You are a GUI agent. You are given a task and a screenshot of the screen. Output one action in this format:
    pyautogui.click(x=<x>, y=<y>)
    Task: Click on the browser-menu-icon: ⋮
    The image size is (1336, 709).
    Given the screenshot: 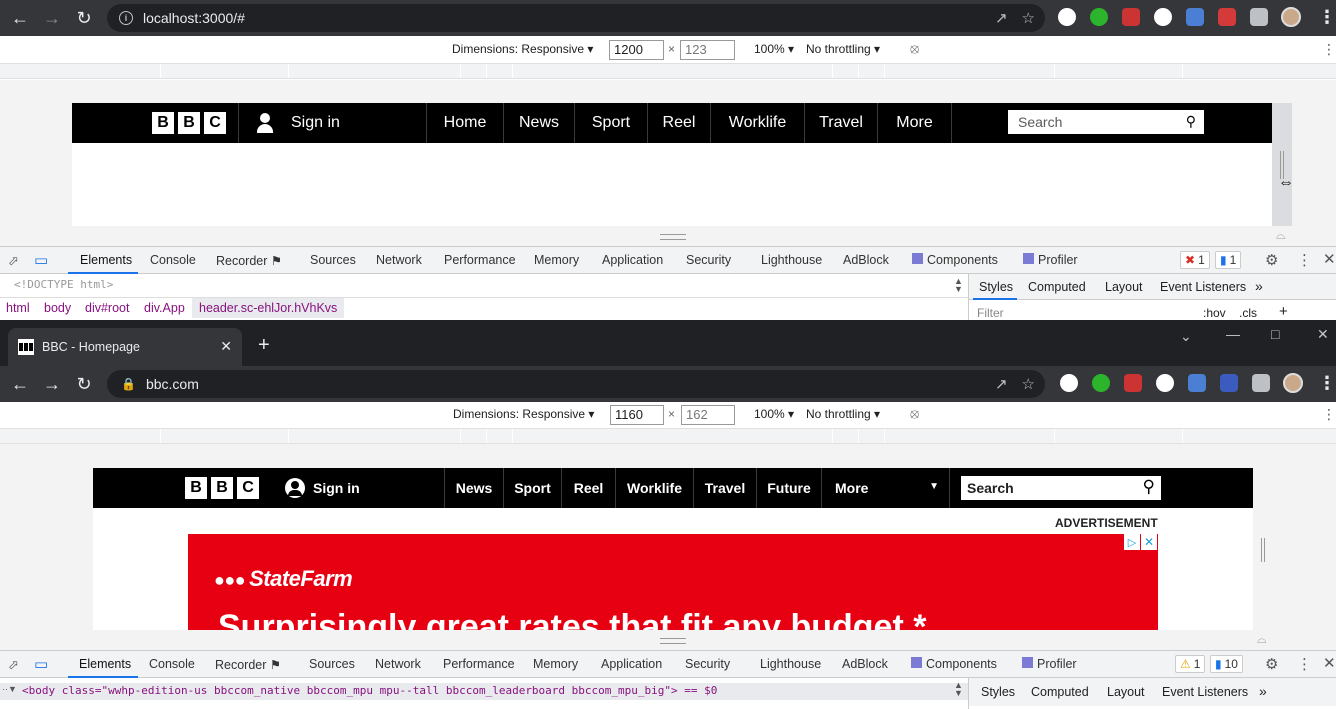 What is the action you would take?
    pyautogui.click(x=1327, y=17)
    